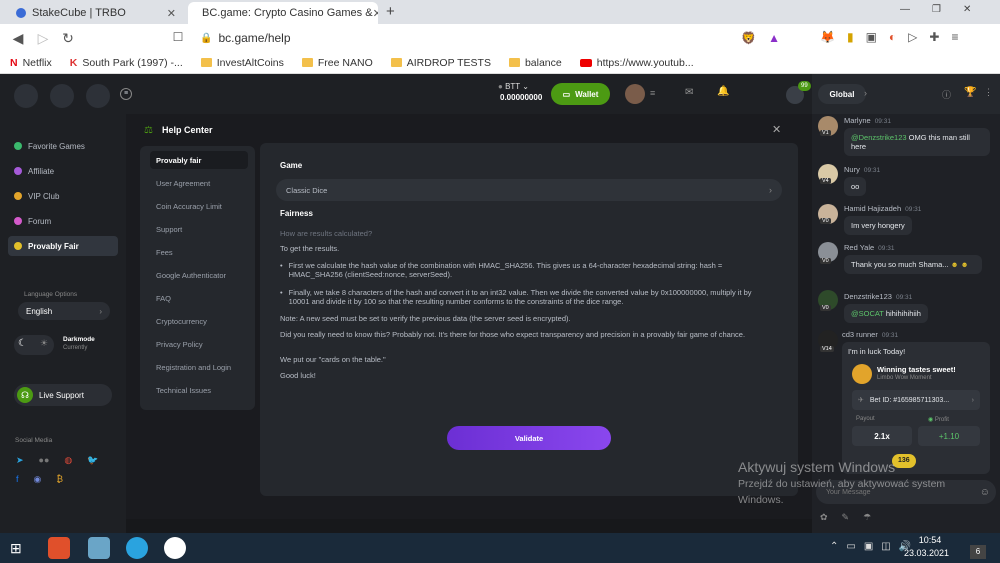 The image size is (1000, 563). What do you see at coordinates (63, 196) in the screenshot?
I see `sidebar-item-vip-club: VIP Club` at bounding box center [63, 196].